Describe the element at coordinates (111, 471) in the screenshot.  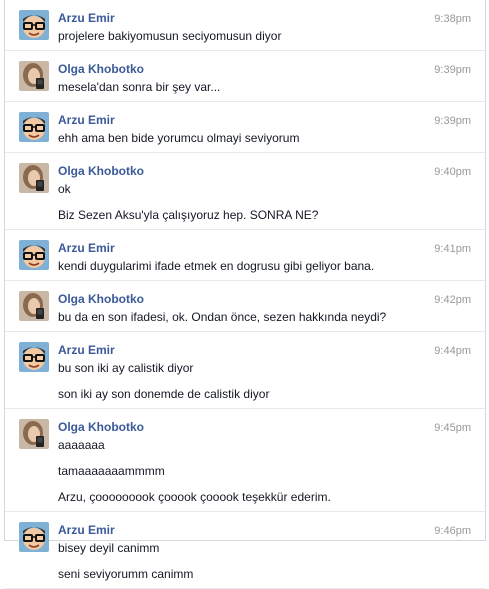
I see `message-text: tamaaaaaaammmm` at that location.